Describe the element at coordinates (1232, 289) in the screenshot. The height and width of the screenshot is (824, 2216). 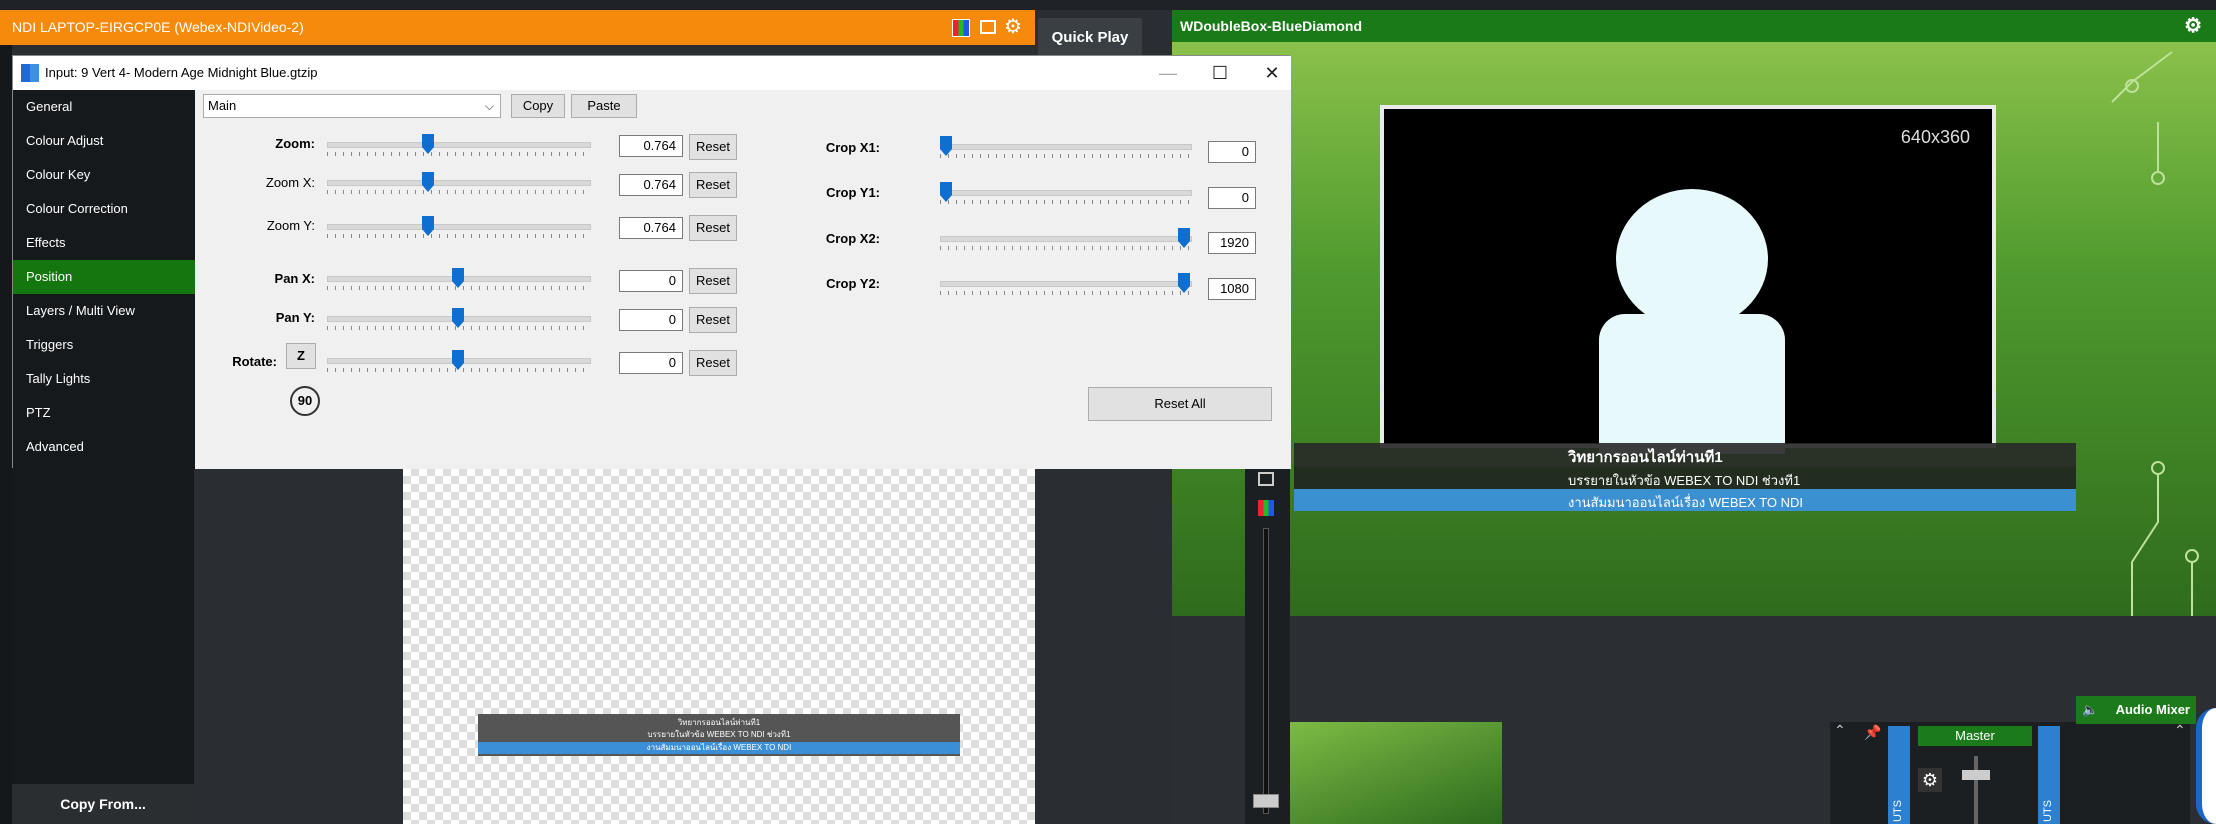
I see `crop-y2-value: 1080` at that location.